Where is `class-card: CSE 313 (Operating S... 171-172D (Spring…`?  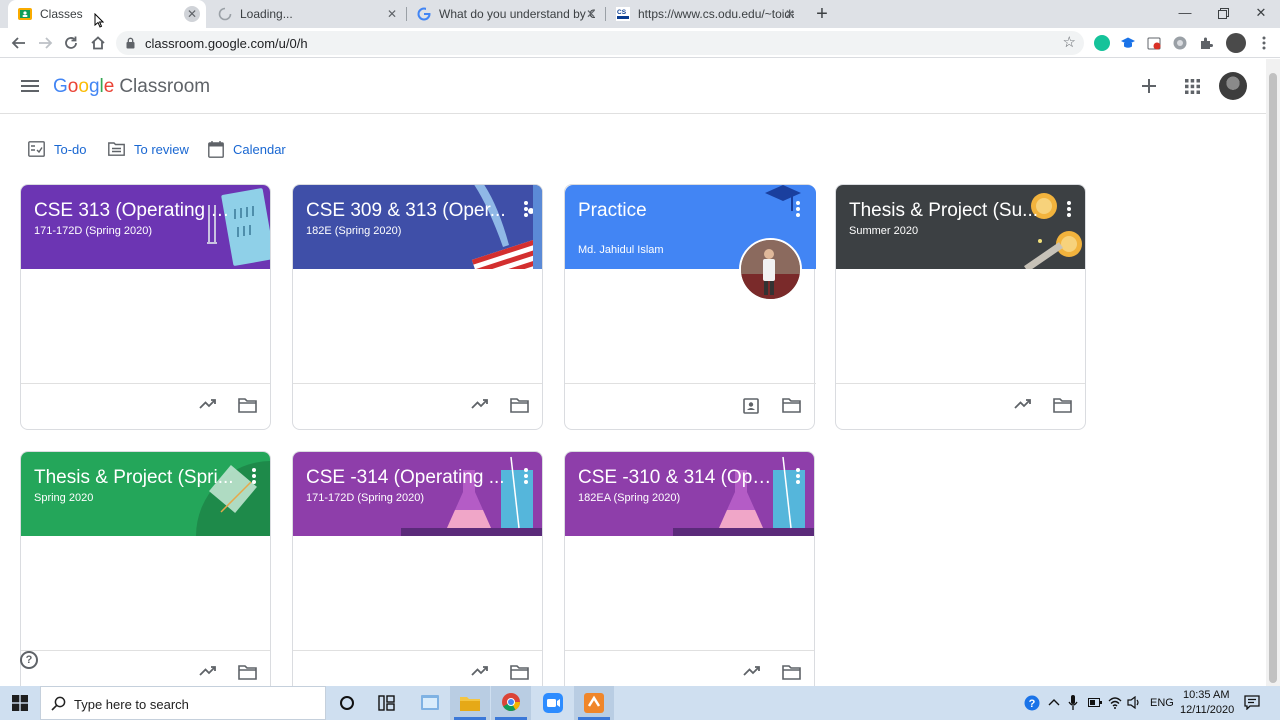 class-card: CSE 313 (Operating S... 171-172D (Spring… is located at coordinates (145, 307).